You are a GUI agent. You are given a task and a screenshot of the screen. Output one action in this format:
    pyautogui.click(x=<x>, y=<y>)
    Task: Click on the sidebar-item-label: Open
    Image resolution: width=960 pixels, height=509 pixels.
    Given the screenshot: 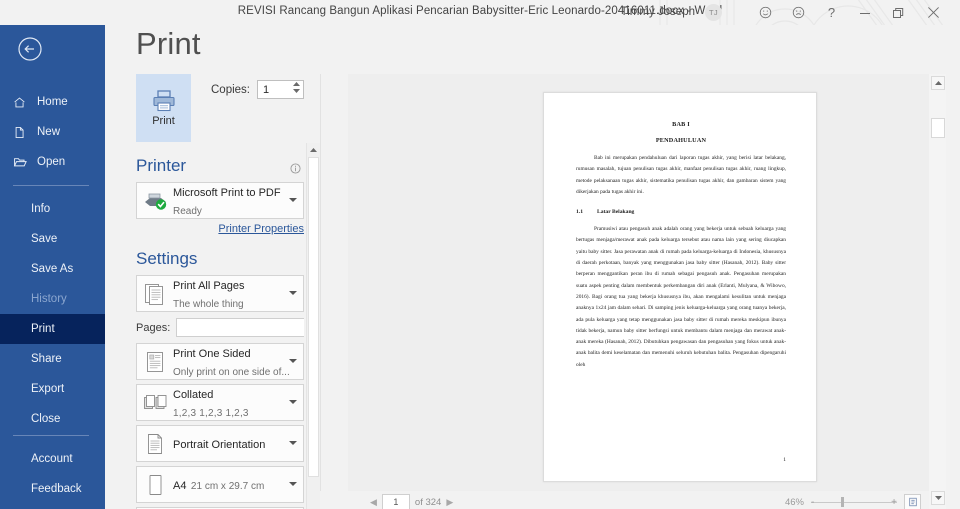 What is the action you would take?
    pyautogui.click(x=51, y=162)
    